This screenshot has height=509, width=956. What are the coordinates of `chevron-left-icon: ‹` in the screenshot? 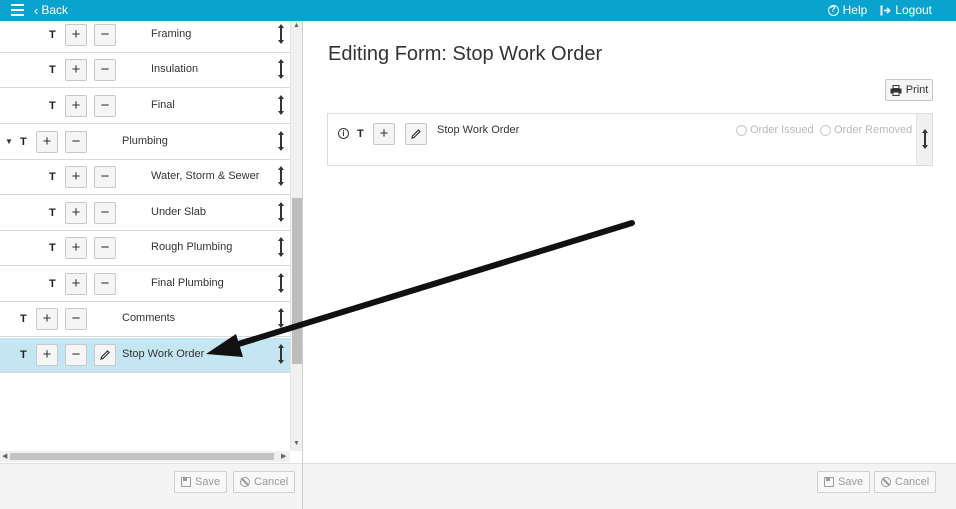 It's located at (36, 10).